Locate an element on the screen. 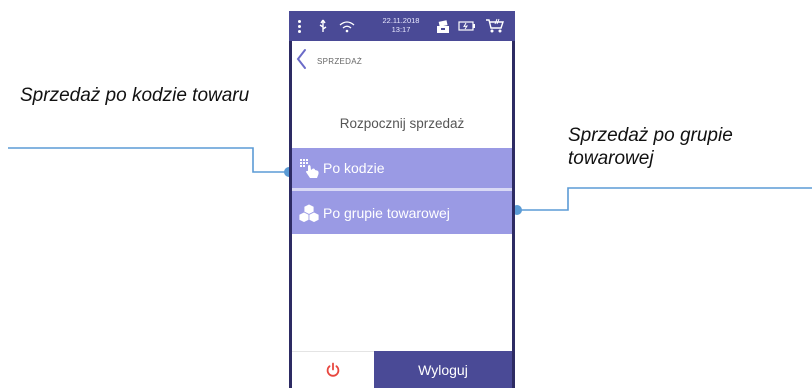 The width and height of the screenshot is (812, 388). page-title: SPRZEDAŻ is located at coordinates (340, 61).